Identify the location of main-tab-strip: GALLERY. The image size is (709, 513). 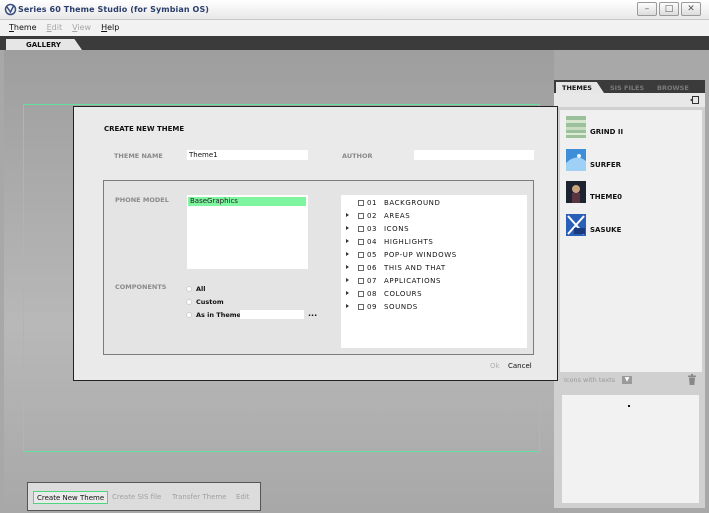
(354, 43).